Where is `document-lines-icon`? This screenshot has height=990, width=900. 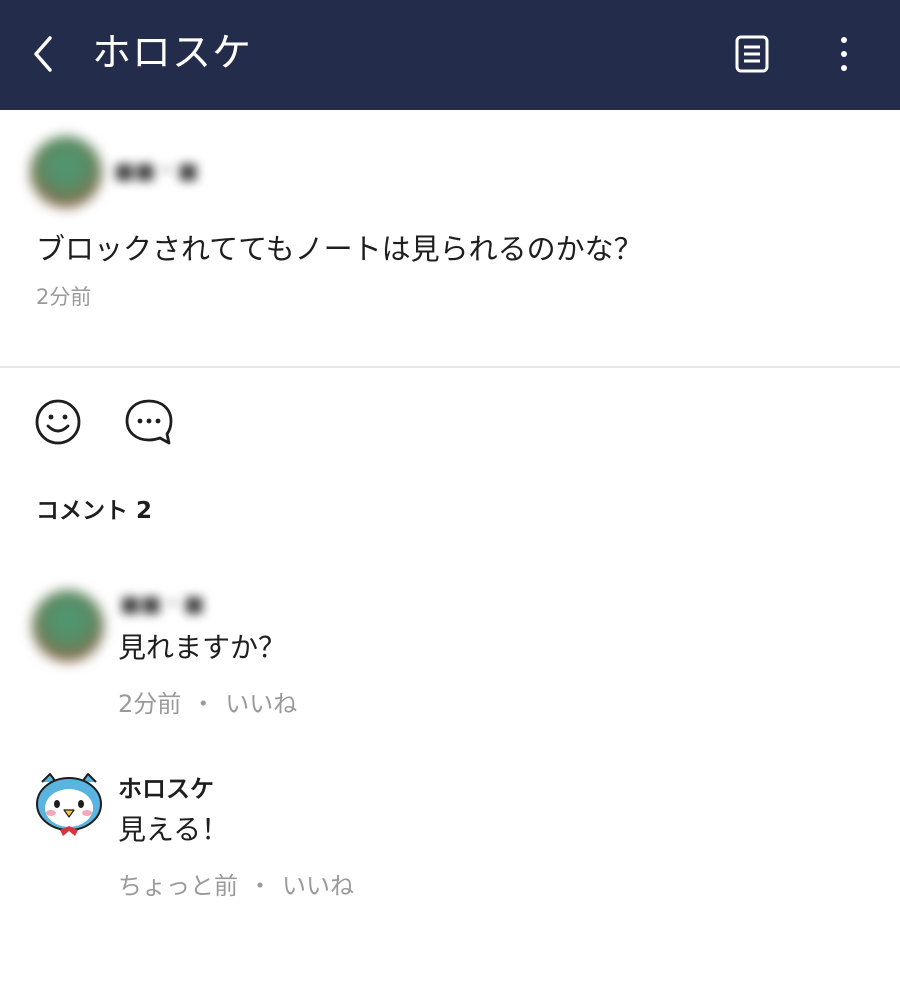
document-lines-icon is located at coordinates (752, 54).